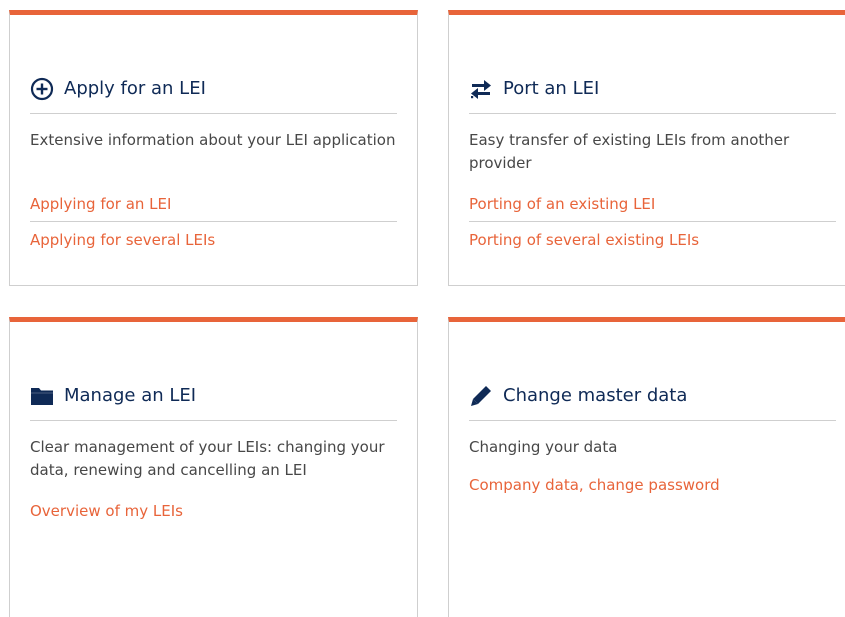  Describe the element at coordinates (42, 89) in the screenshot. I see `plus-circle-icon` at that location.